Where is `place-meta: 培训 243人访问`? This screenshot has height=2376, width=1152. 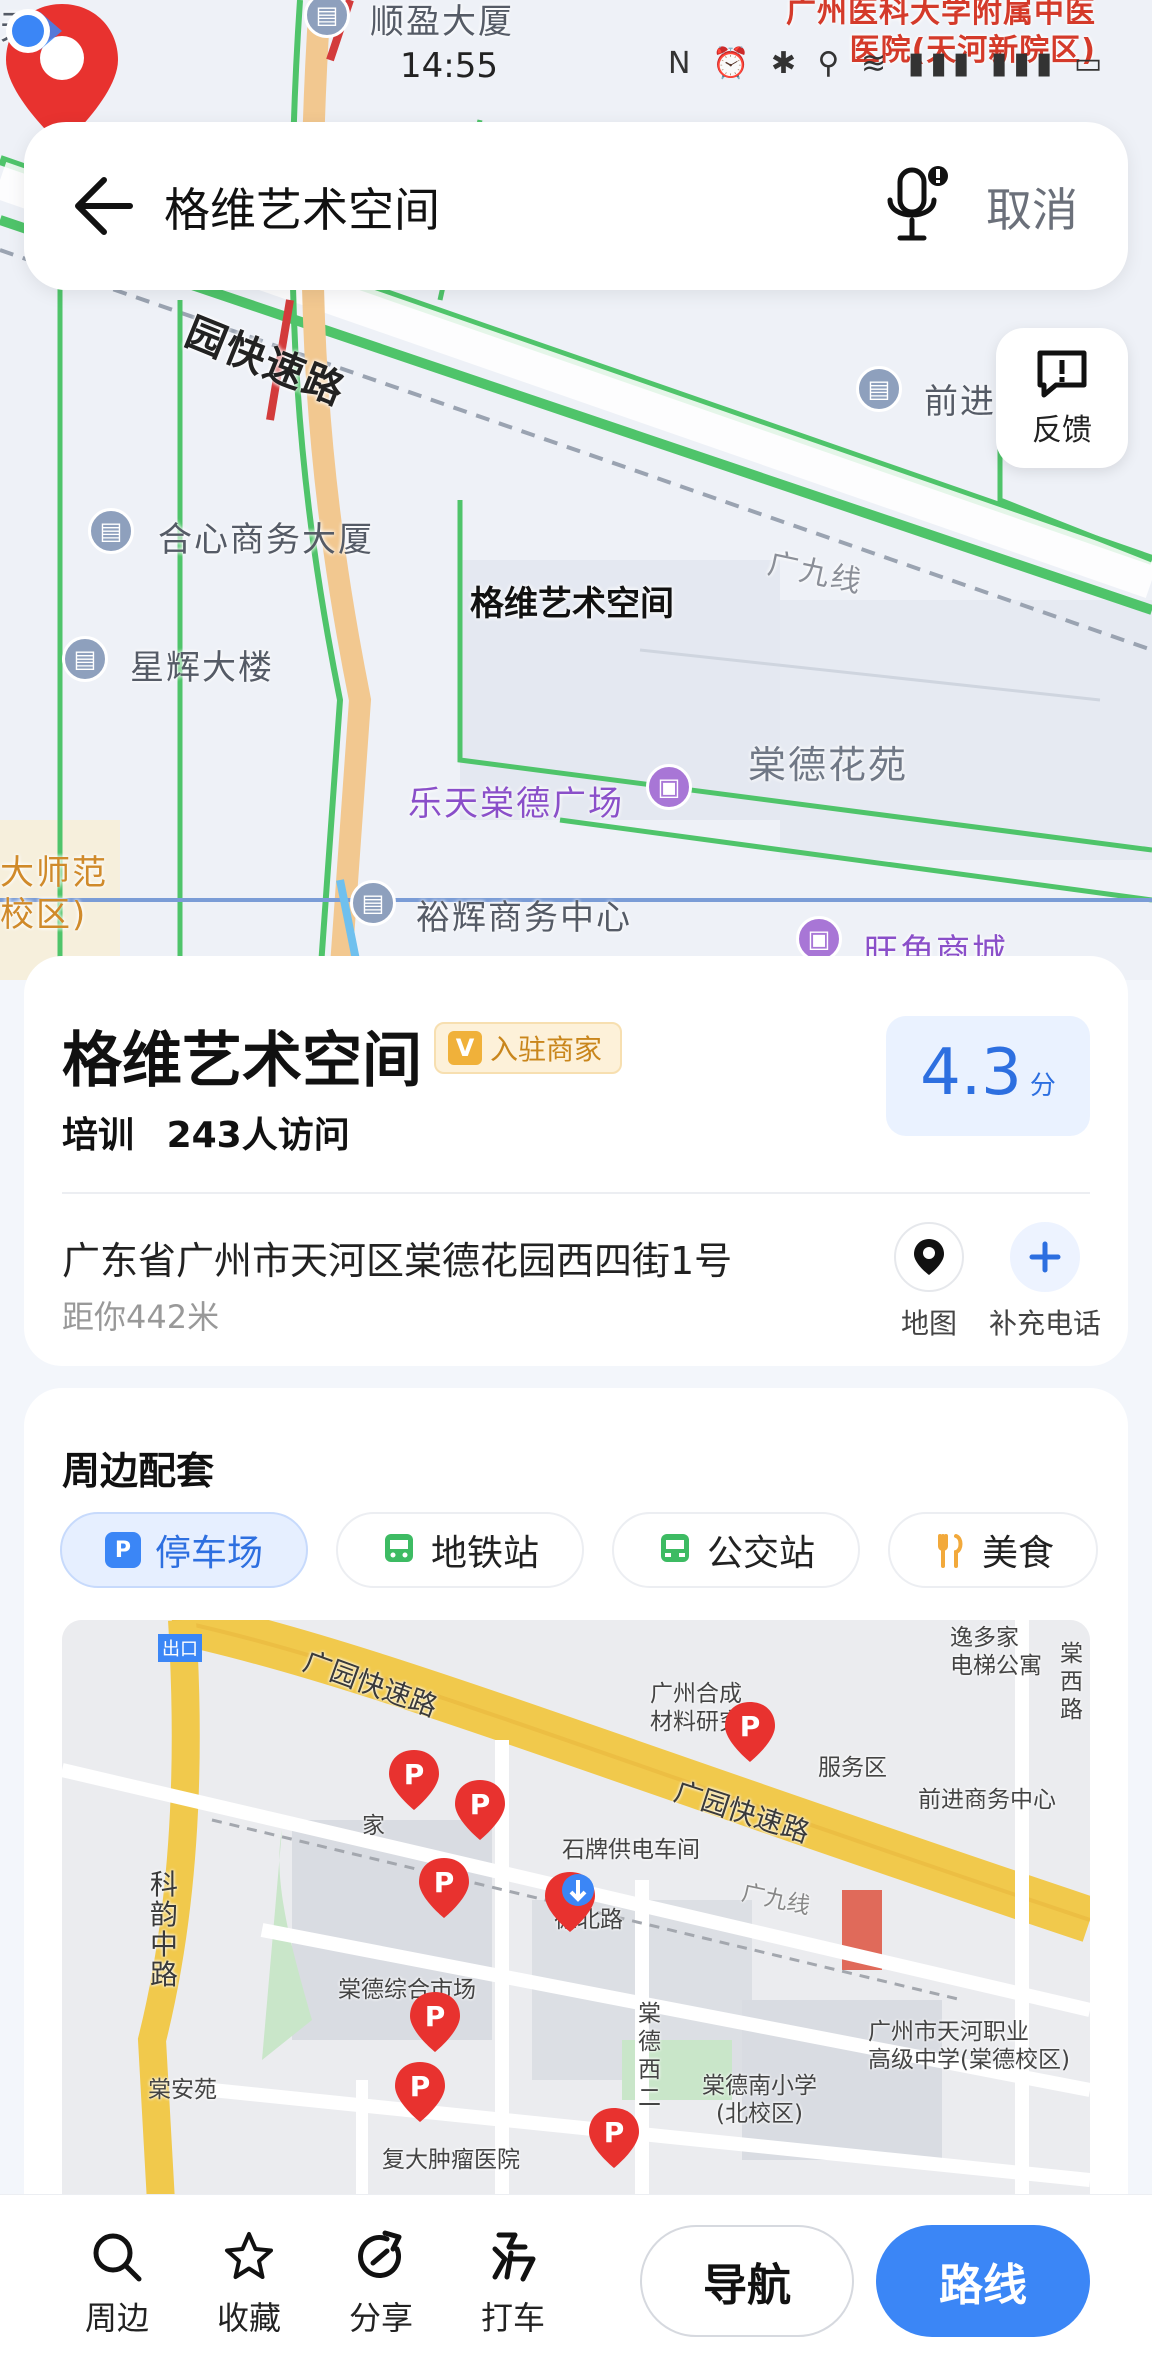
place-meta: 培训 243人访问 is located at coordinates (206, 1132).